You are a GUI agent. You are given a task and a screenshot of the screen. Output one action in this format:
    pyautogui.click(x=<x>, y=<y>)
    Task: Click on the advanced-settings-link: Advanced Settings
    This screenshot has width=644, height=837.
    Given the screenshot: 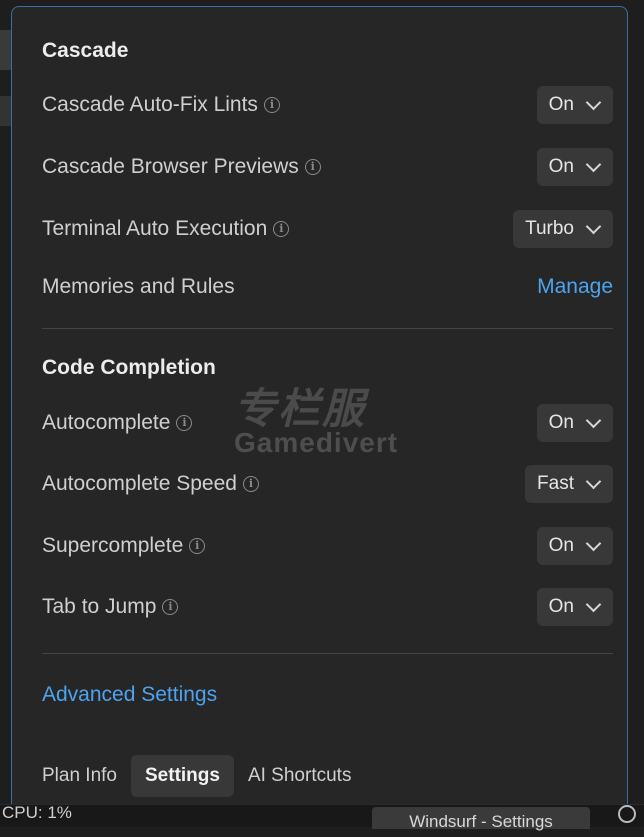 What is the action you would take?
    pyautogui.click(x=129, y=695)
    